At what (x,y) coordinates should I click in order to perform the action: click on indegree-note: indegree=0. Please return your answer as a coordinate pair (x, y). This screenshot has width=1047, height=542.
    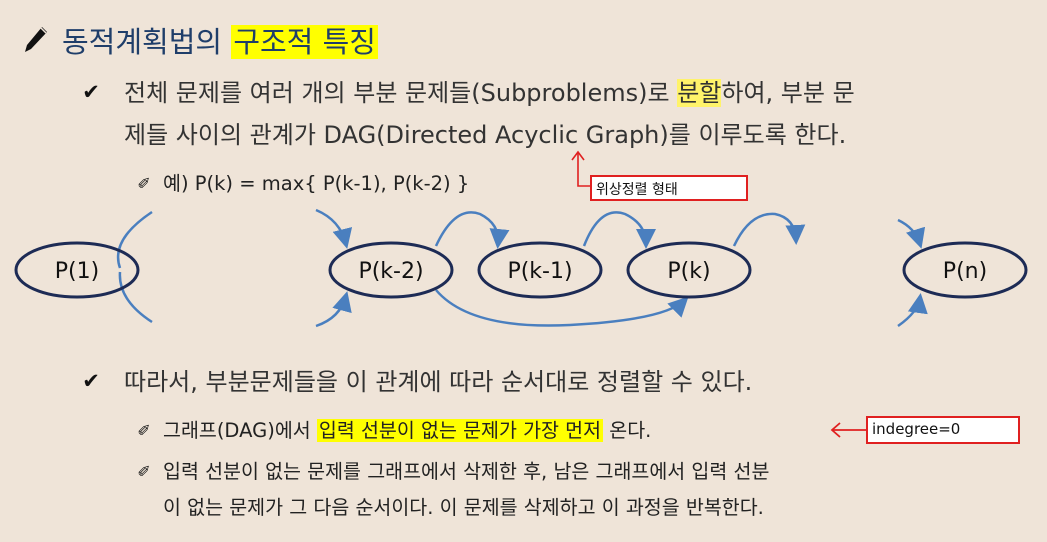
    Looking at the image, I should click on (943, 430).